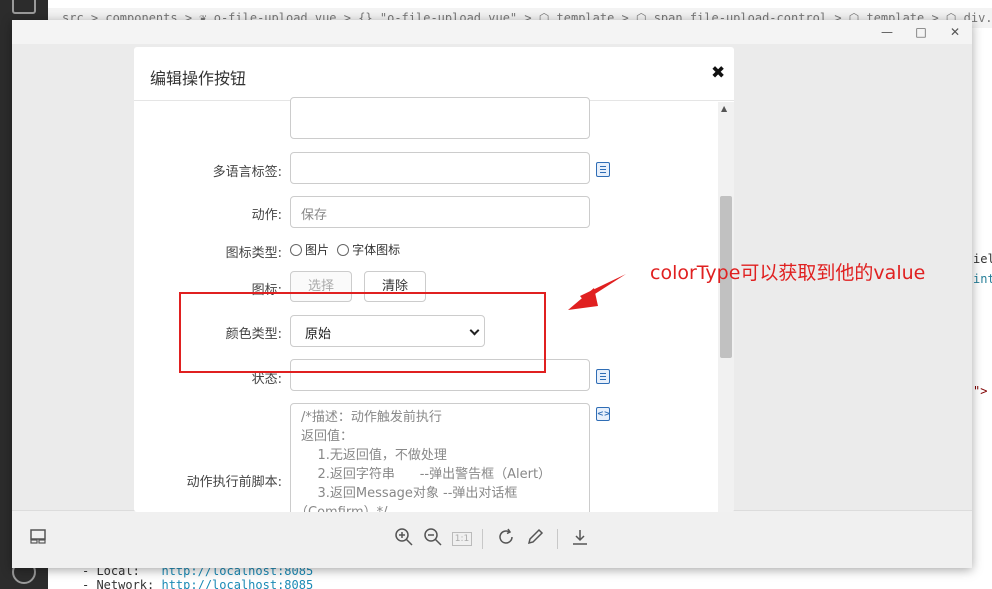 The height and width of the screenshot is (589, 992). I want to click on close-icon: ✖, so click(718, 73).